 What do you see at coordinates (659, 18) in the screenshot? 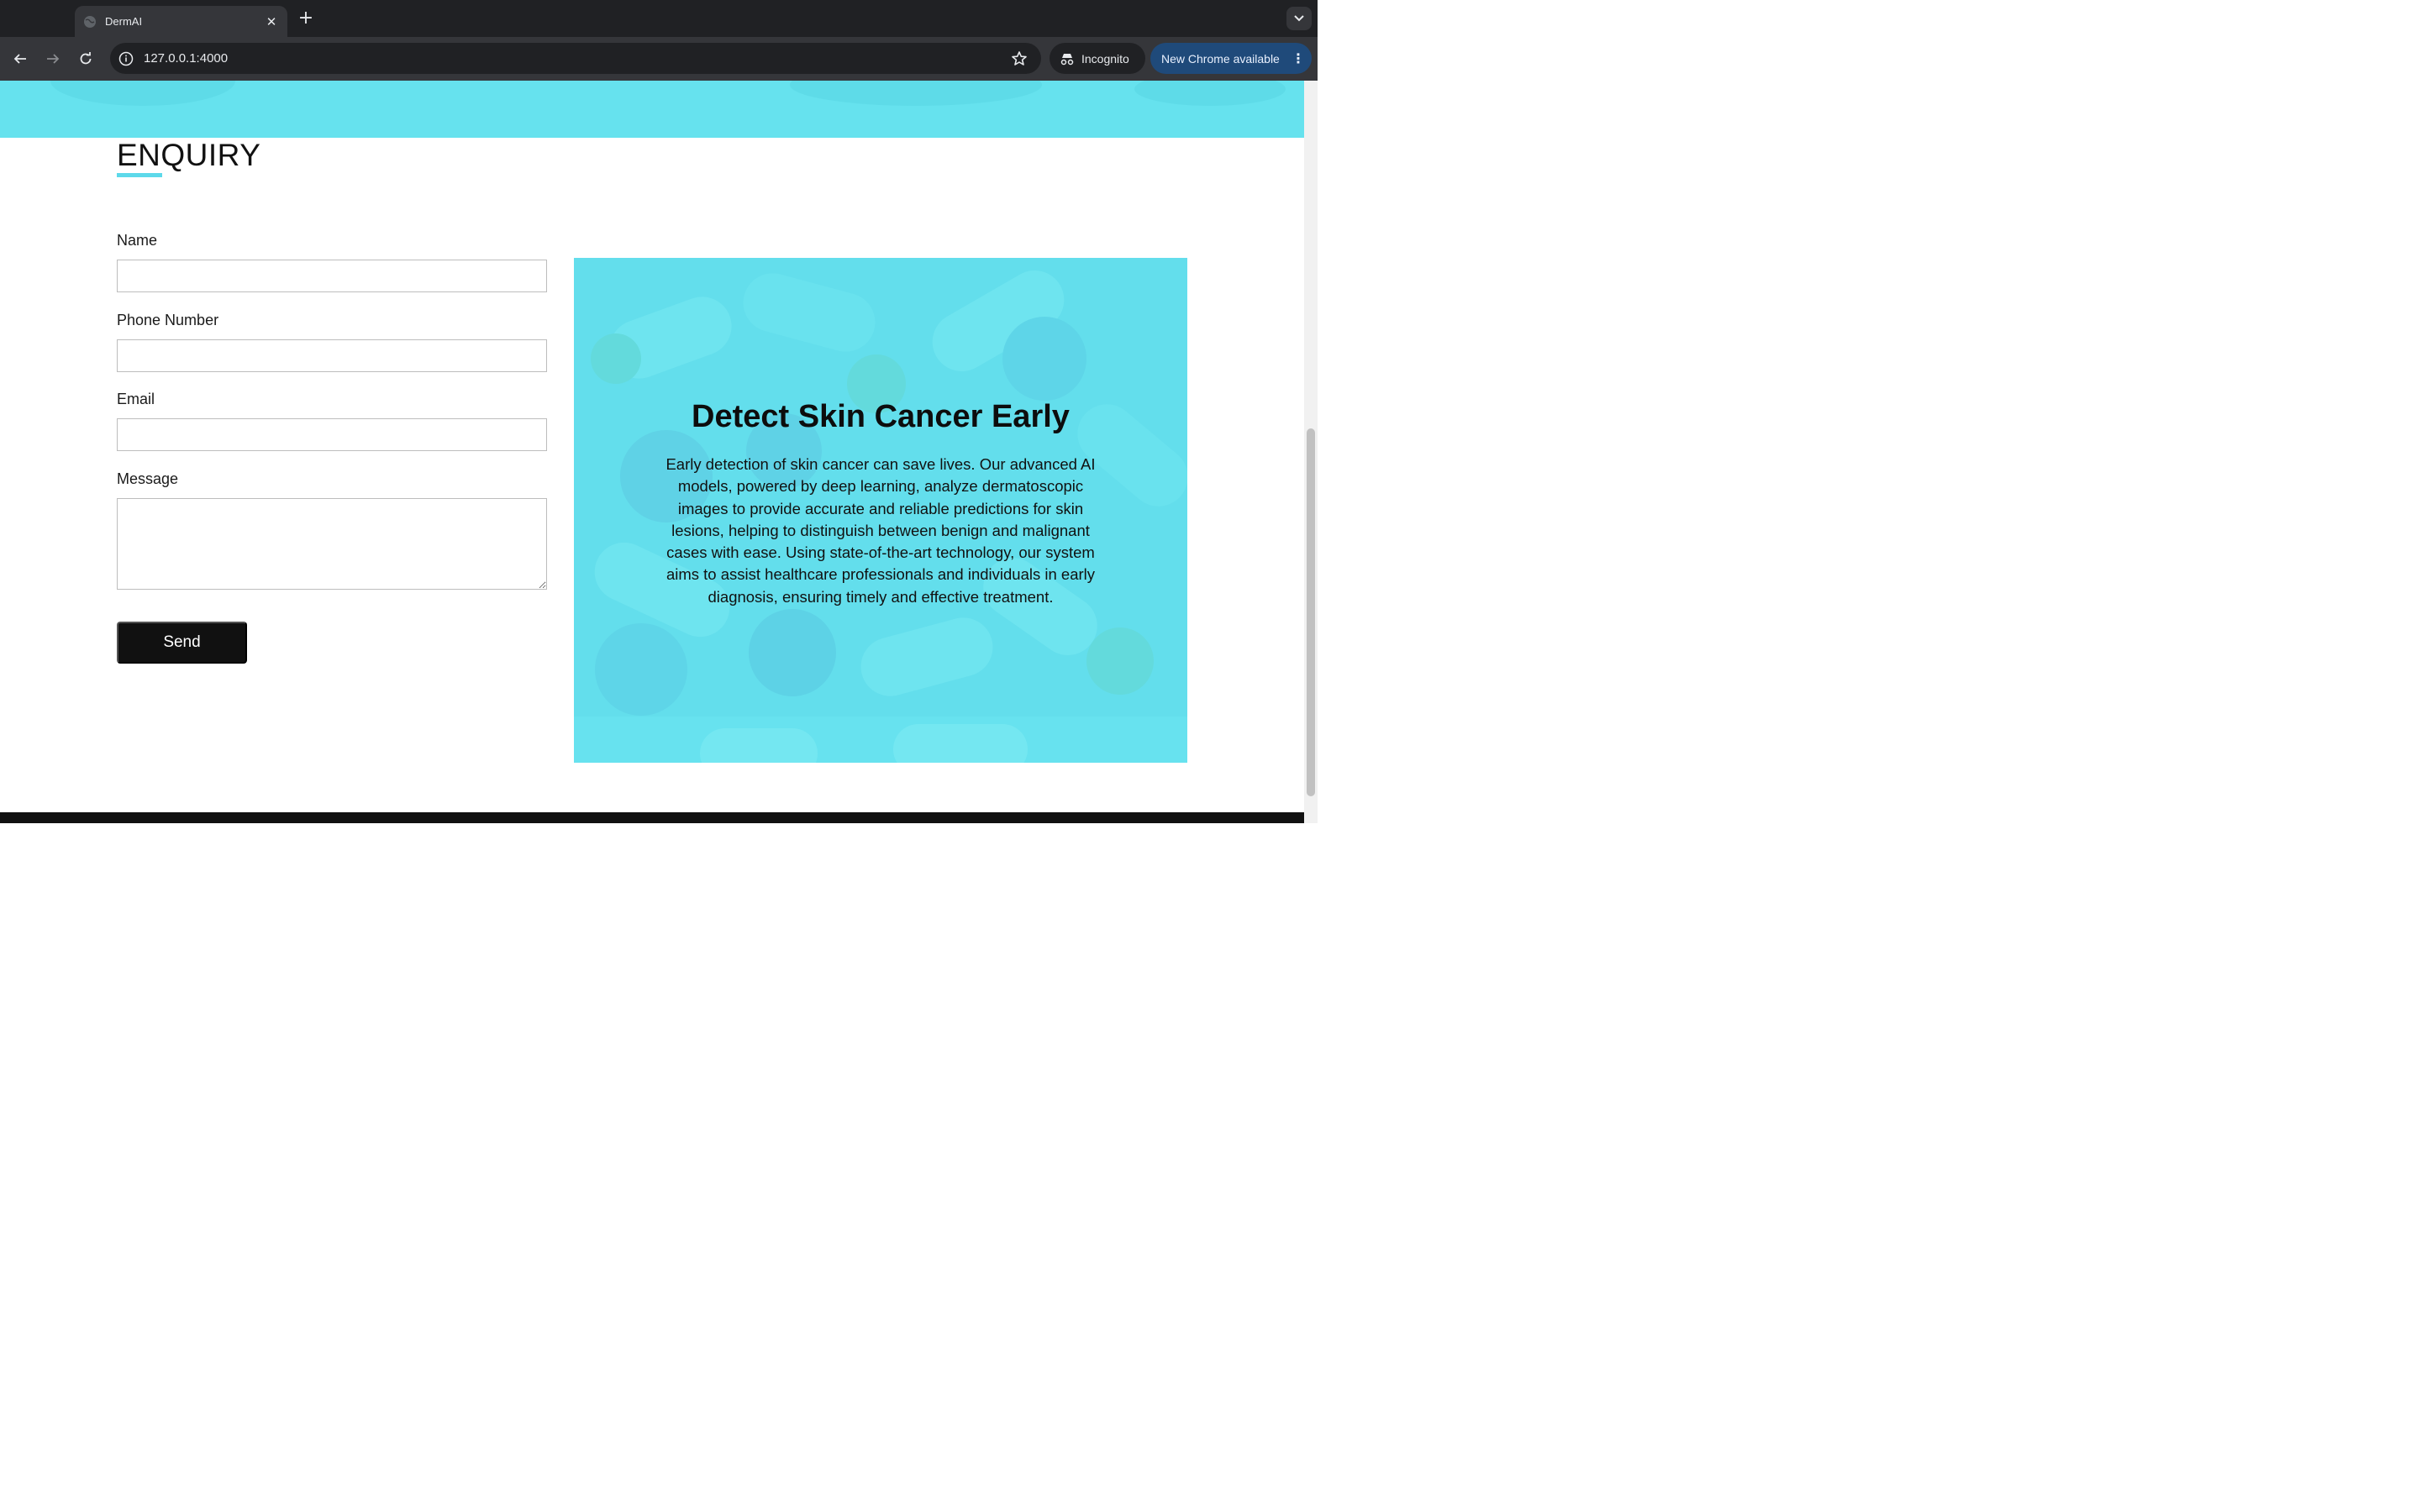
I see `browser-tab-strip: DermAI ✕ +` at bounding box center [659, 18].